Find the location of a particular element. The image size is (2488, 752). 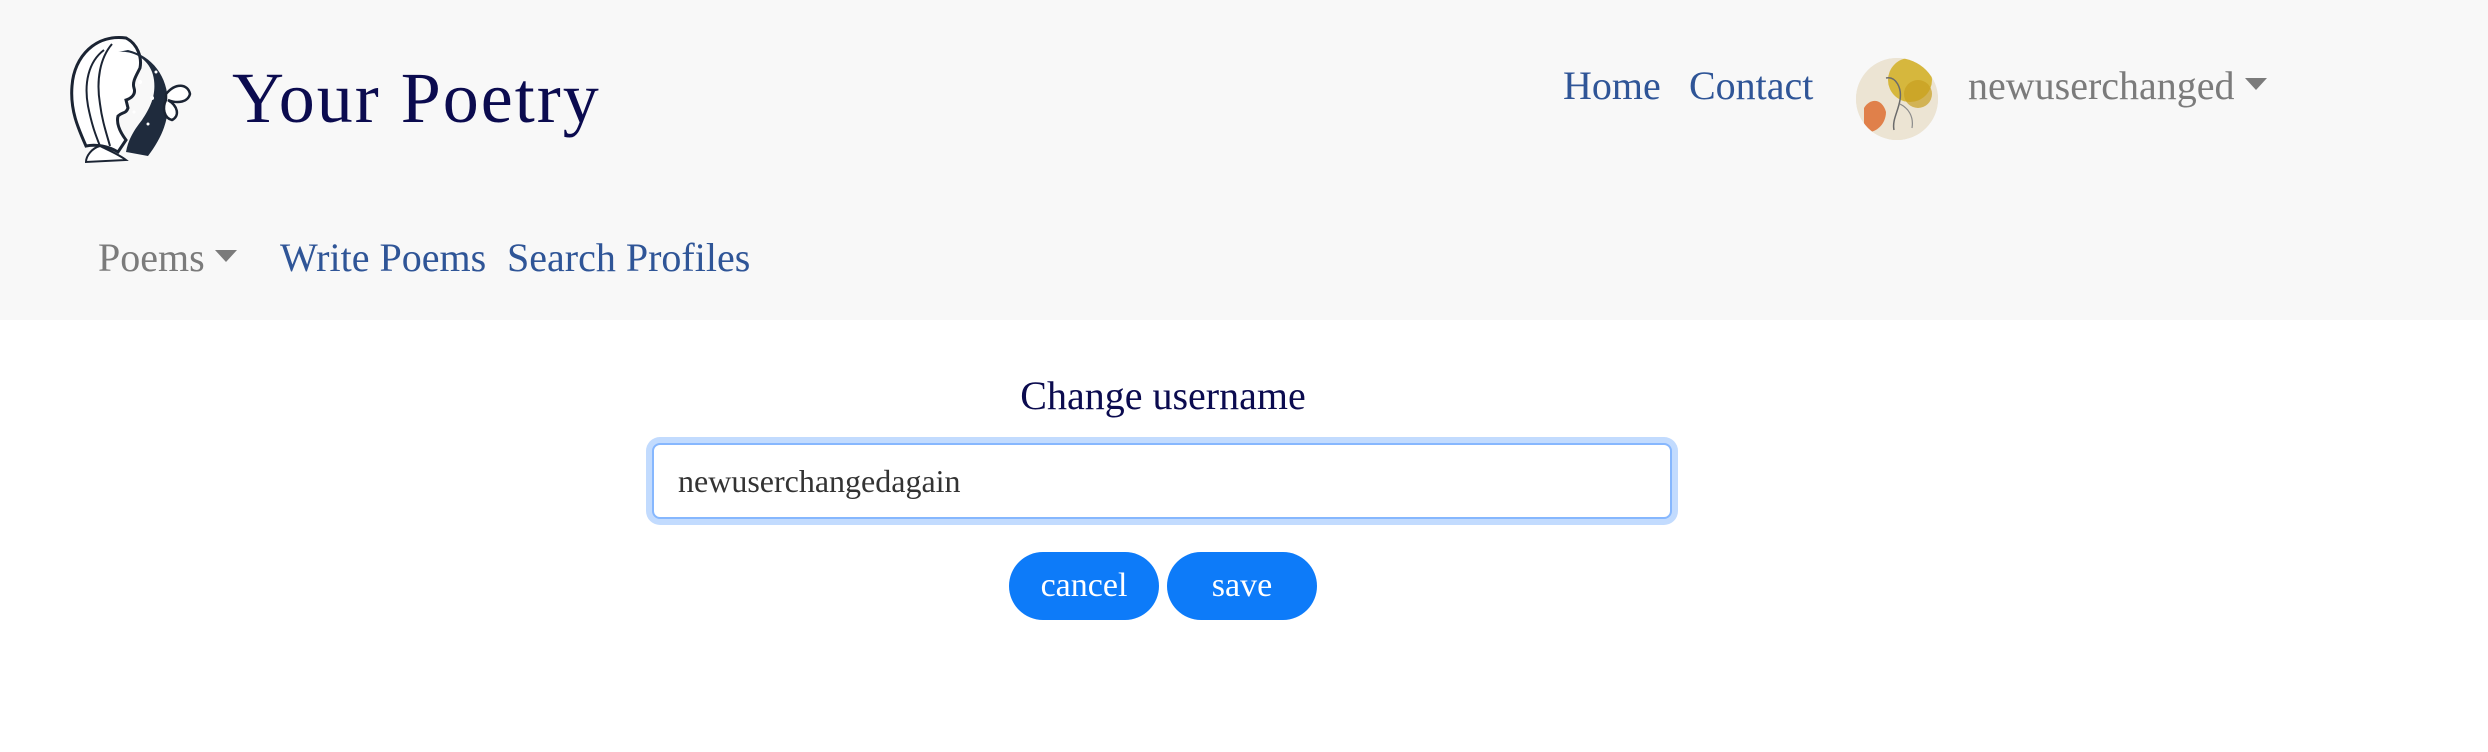

user-menu-label: newuserchanged is located at coordinates (2101, 85).